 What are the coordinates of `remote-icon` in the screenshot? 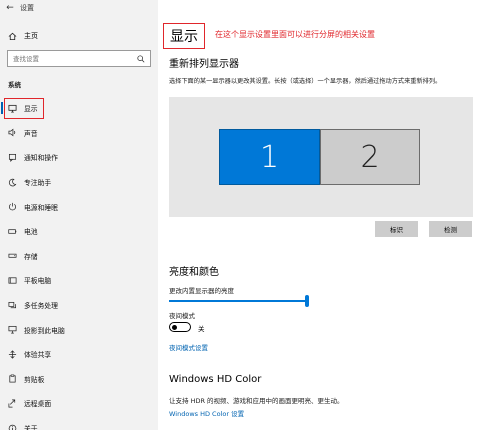 It's located at (12, 403).